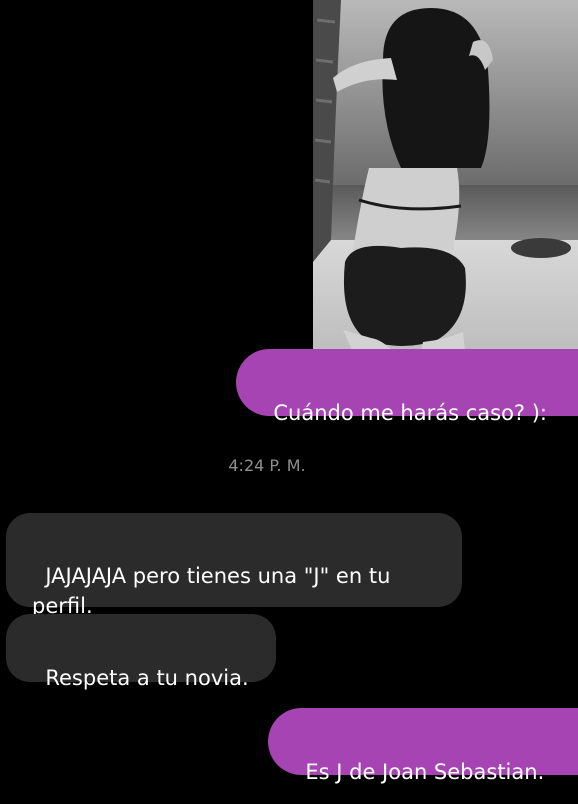 This screenshot has height=804, width=578. Describe the element at coordinates (407, 387) in the screenshot. I see `message-bubble-sent: Cuándo me harás caso? ):` at that location.